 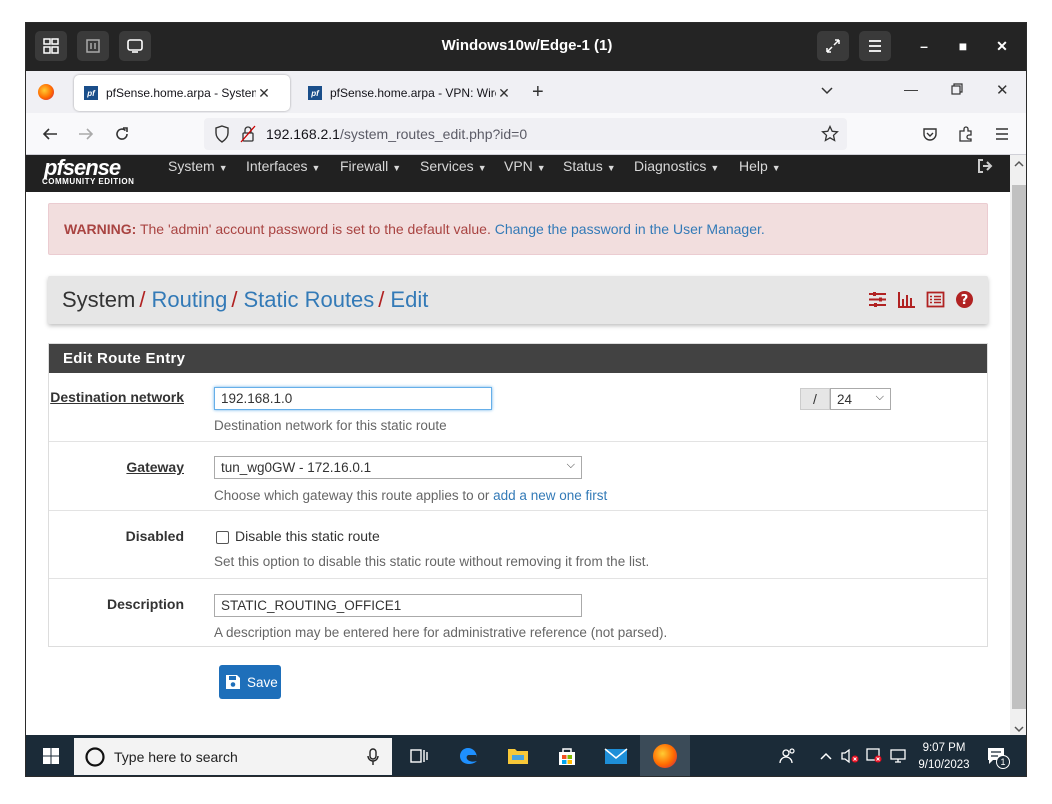 What do you see at coordinates (676, 166) in the screenshot?
I see `menu-diagnostics: Diagnostics ▼` at bounding box center [676, 166].